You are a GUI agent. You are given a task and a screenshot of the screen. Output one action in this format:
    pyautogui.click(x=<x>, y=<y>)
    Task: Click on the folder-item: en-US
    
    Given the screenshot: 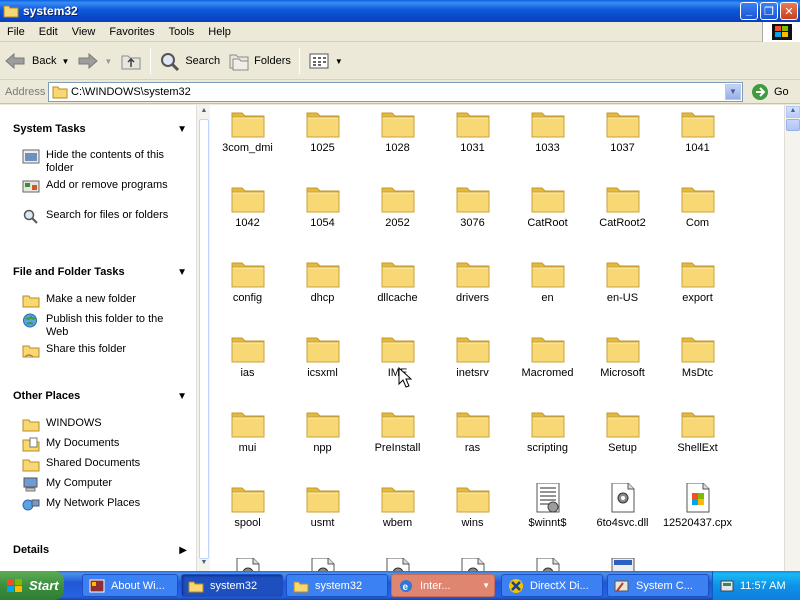 What is the action you would take?
    pyautogui.click(x=622, y=292)
    